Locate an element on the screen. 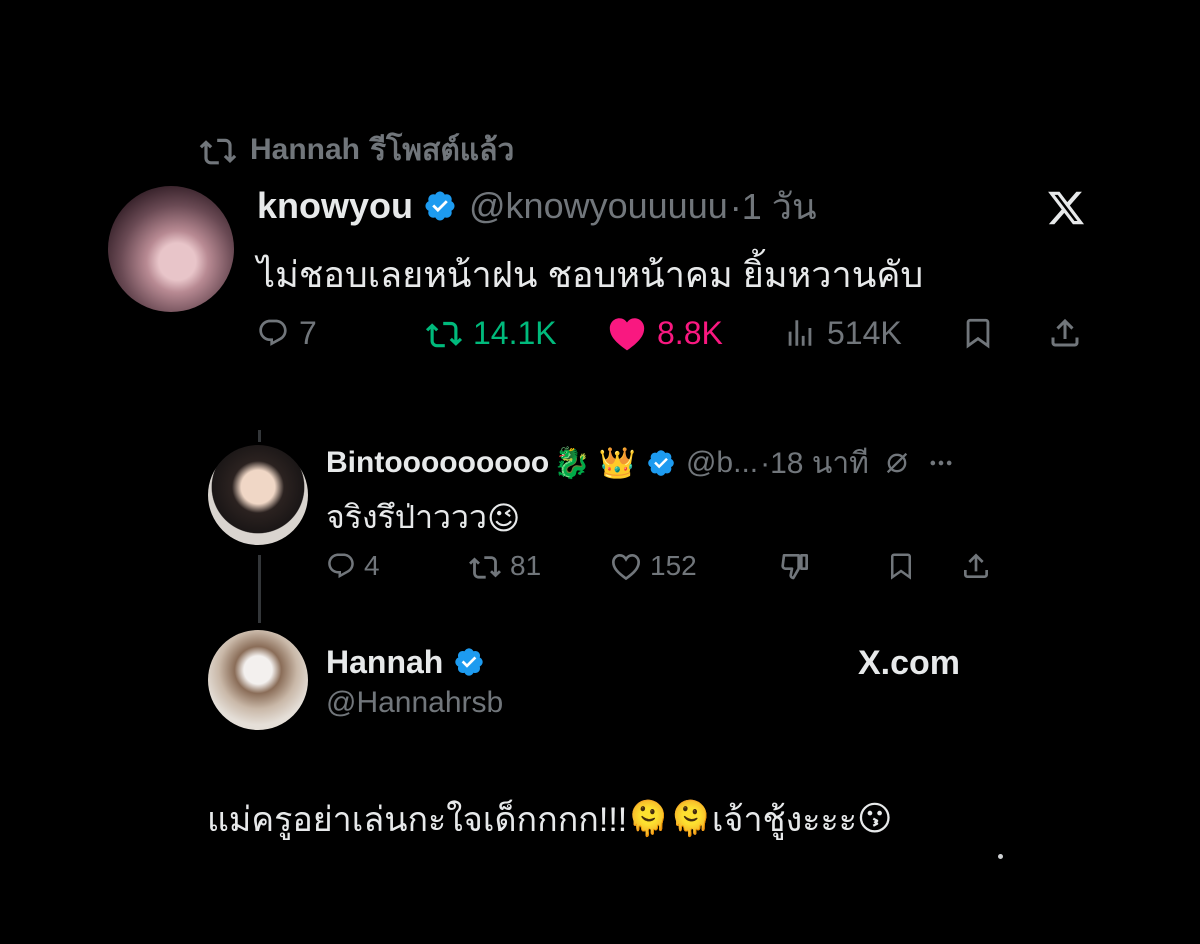  like-count: 8.8K is located at coordinates (690, 332).